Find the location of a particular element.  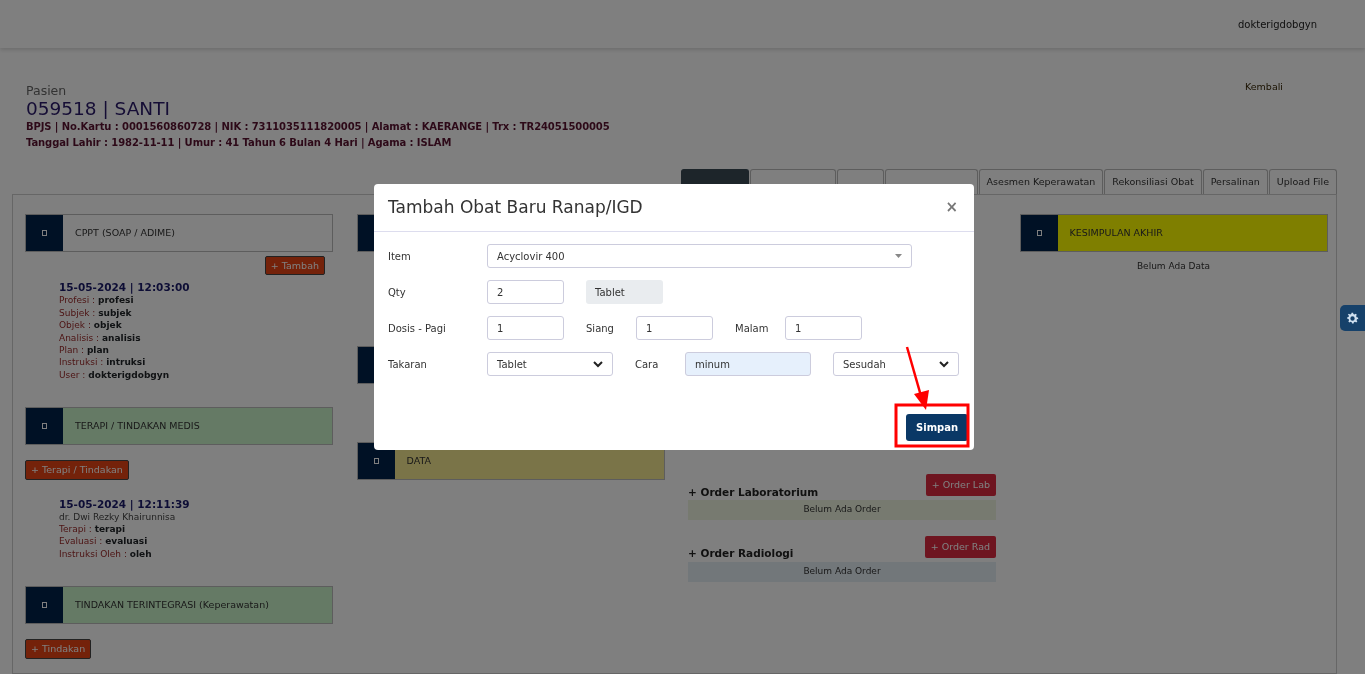

settings-icon is located at coordinates (1352, 318).